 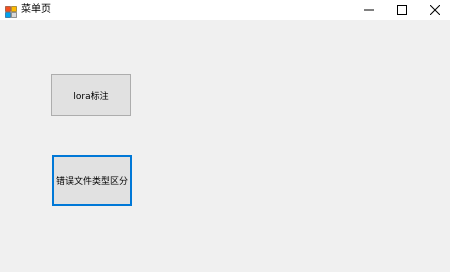 I want to click on minimize-icon, so click(x=369, y=10).